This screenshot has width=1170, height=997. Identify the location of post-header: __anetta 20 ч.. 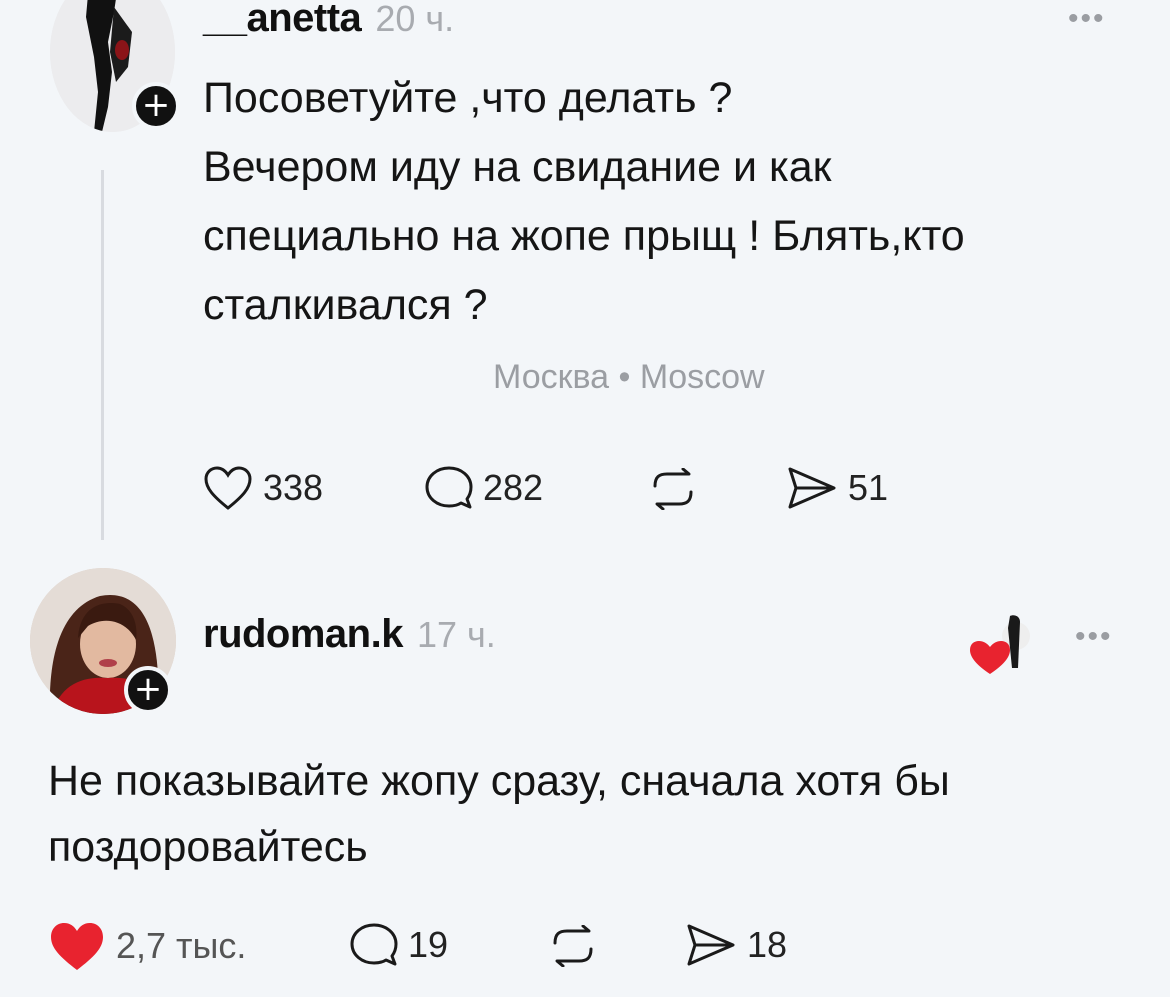
(328, 20).